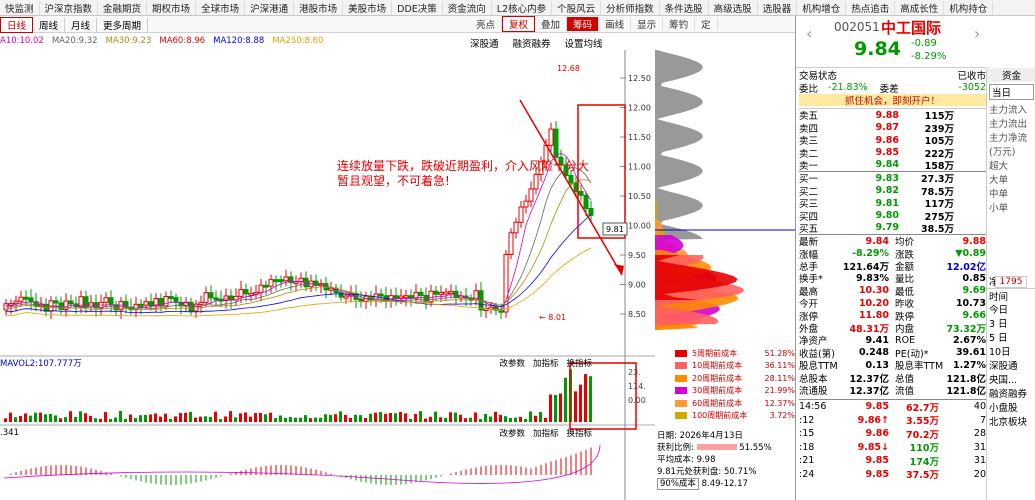 This screenshot has height=500, width=1035. What do you see at coordinates (319, 7) in the screenshot?
I see `nav-item-6: 港股市场` at bounding box center [319, 7].